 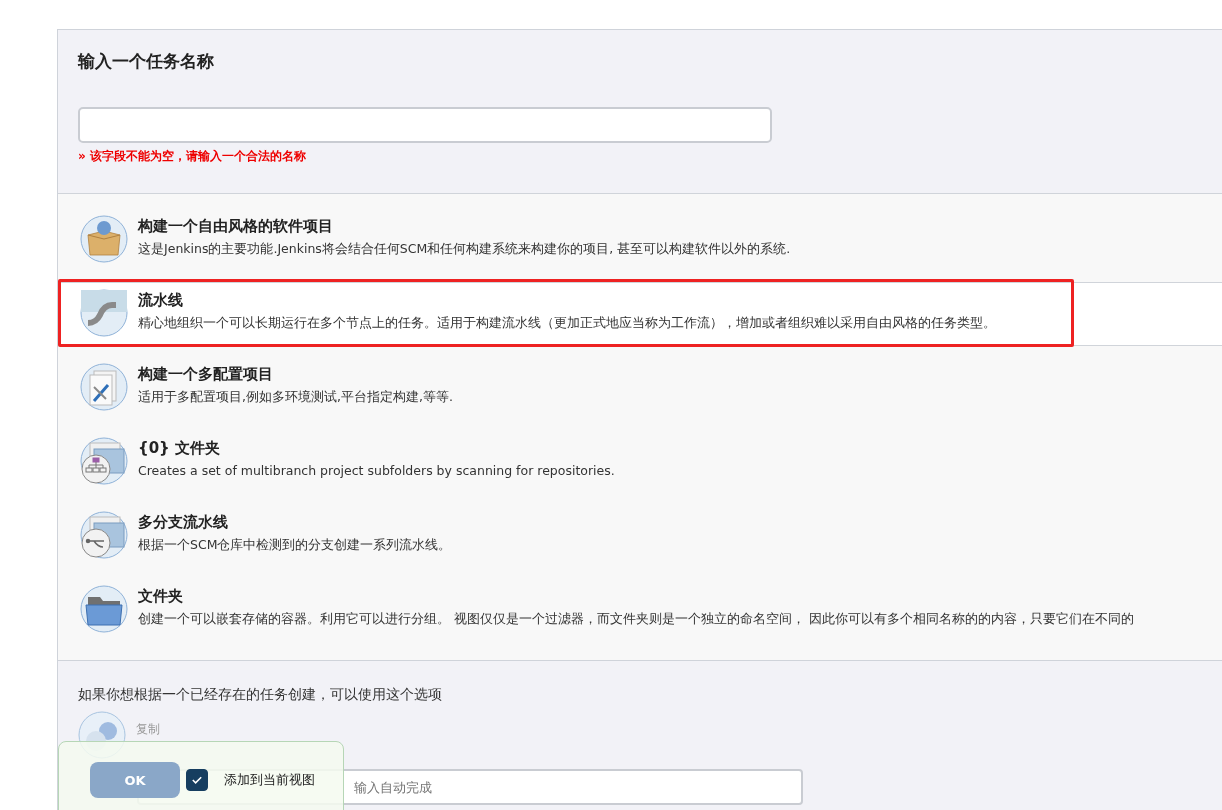 What do you see at coordinates (425, 125) in the screenshot?
I see `name-input-field` at bounding box center [425, 125].